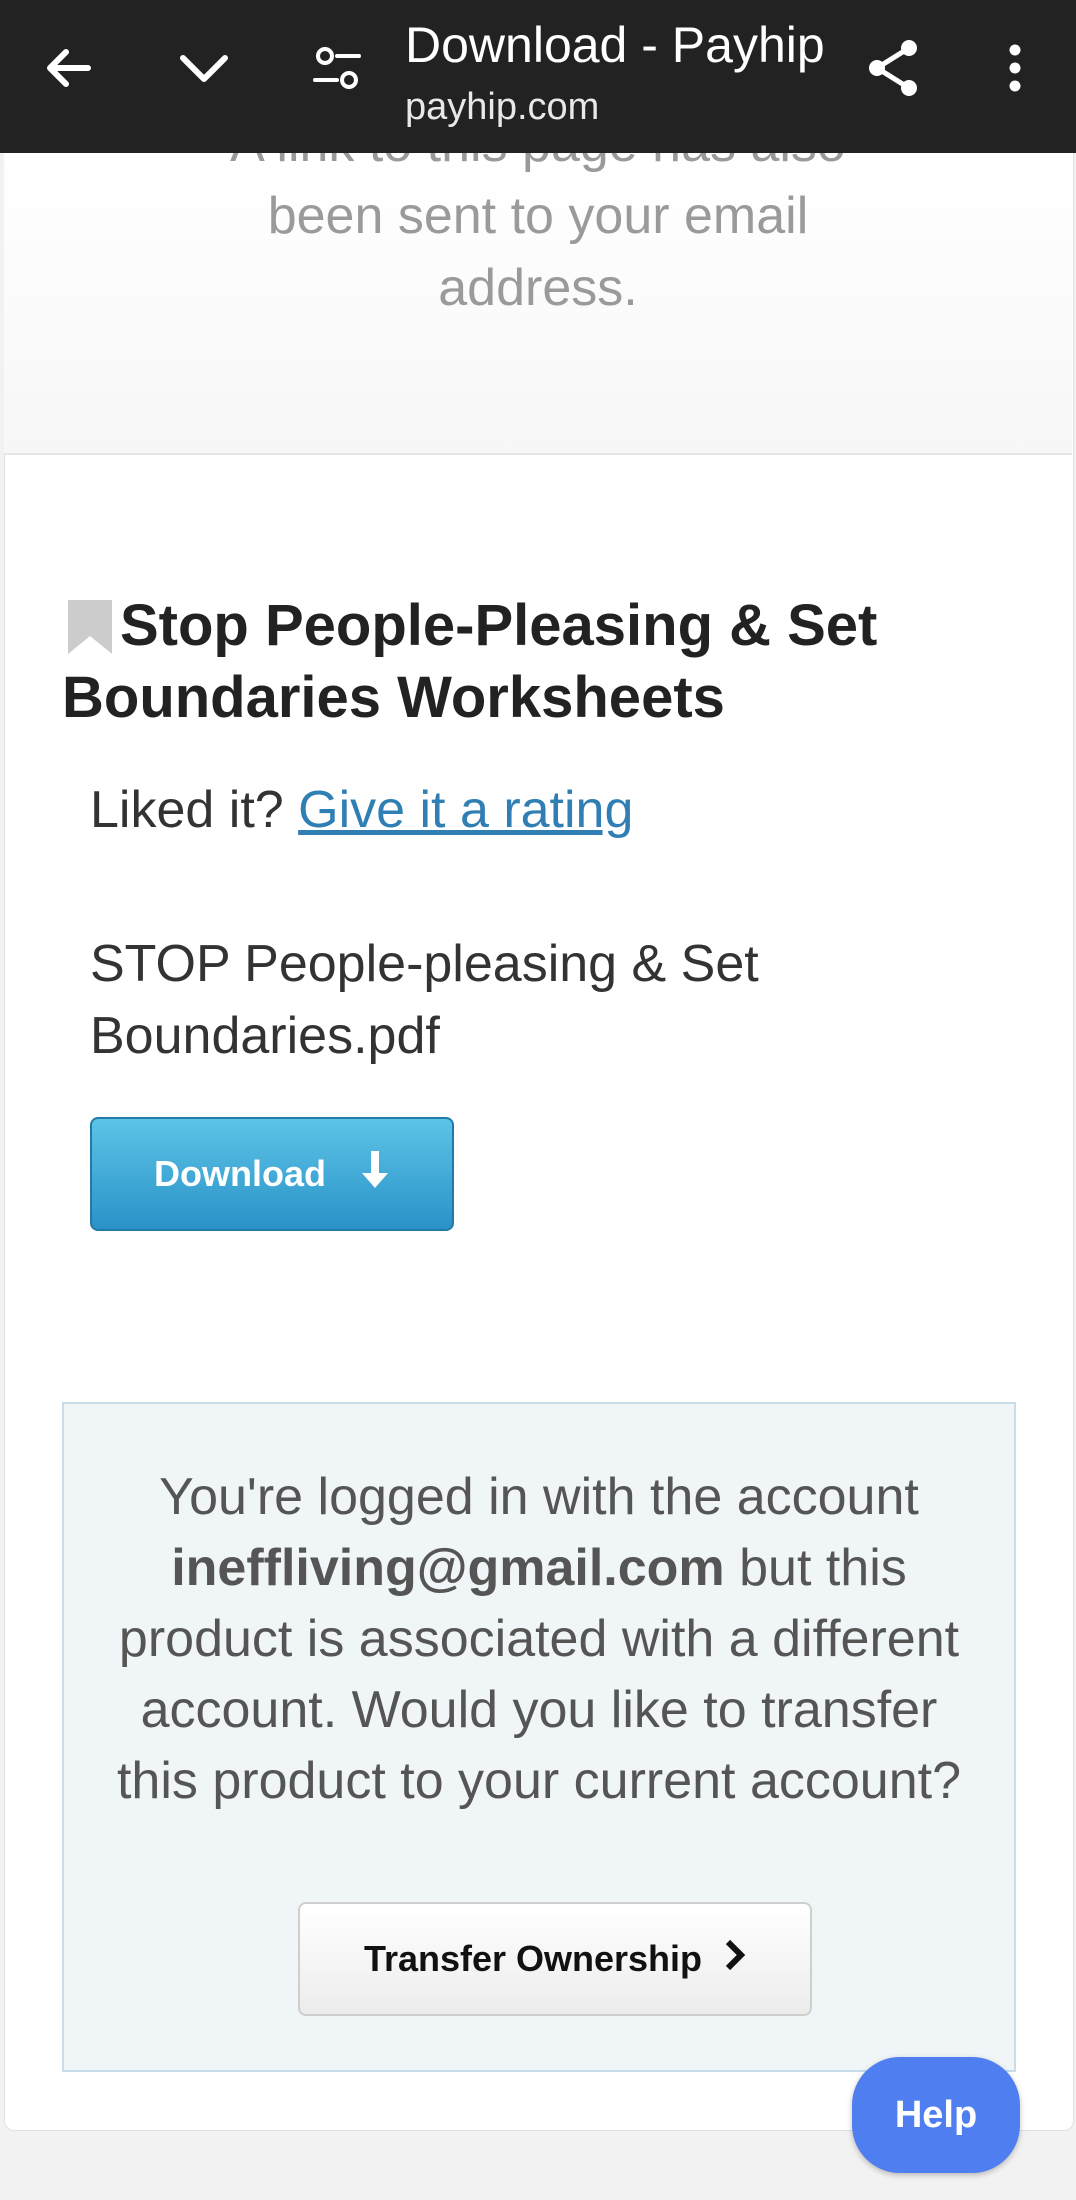 Image resolution: width=1076 pixels, height=2200 pixels. I want to click on rating-prompt-text: Liked it?, so click(187, 810).